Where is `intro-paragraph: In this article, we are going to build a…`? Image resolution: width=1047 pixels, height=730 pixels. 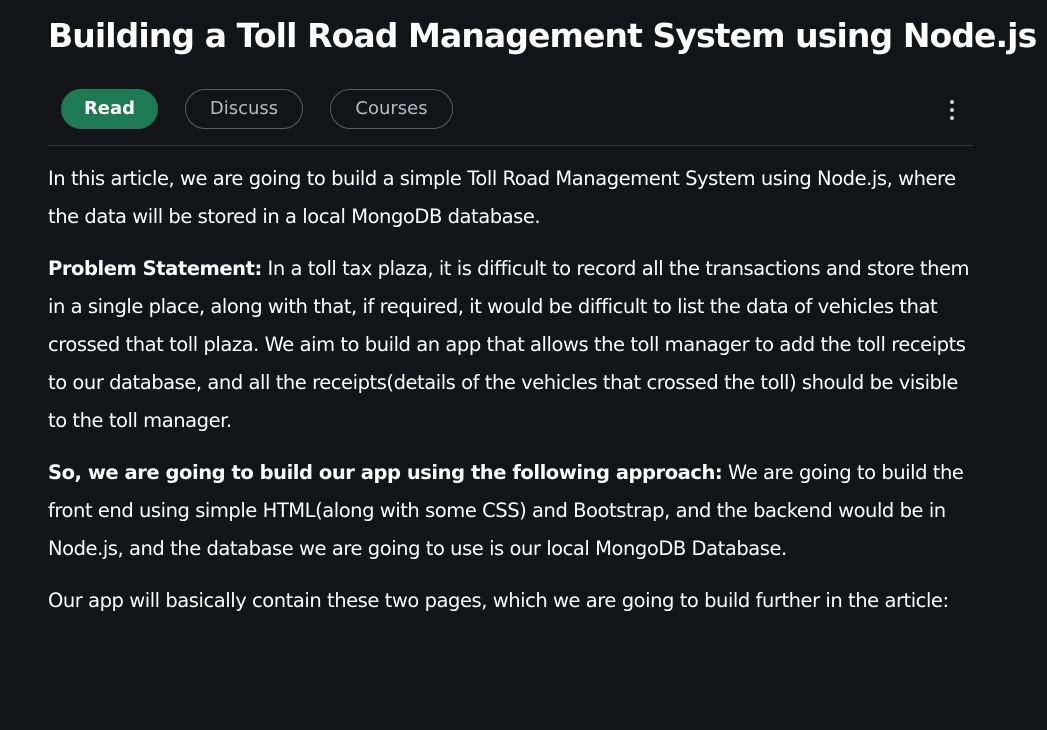 intro-paragraph: In this article, we are going to build a… is located at coordinates (502, 197).